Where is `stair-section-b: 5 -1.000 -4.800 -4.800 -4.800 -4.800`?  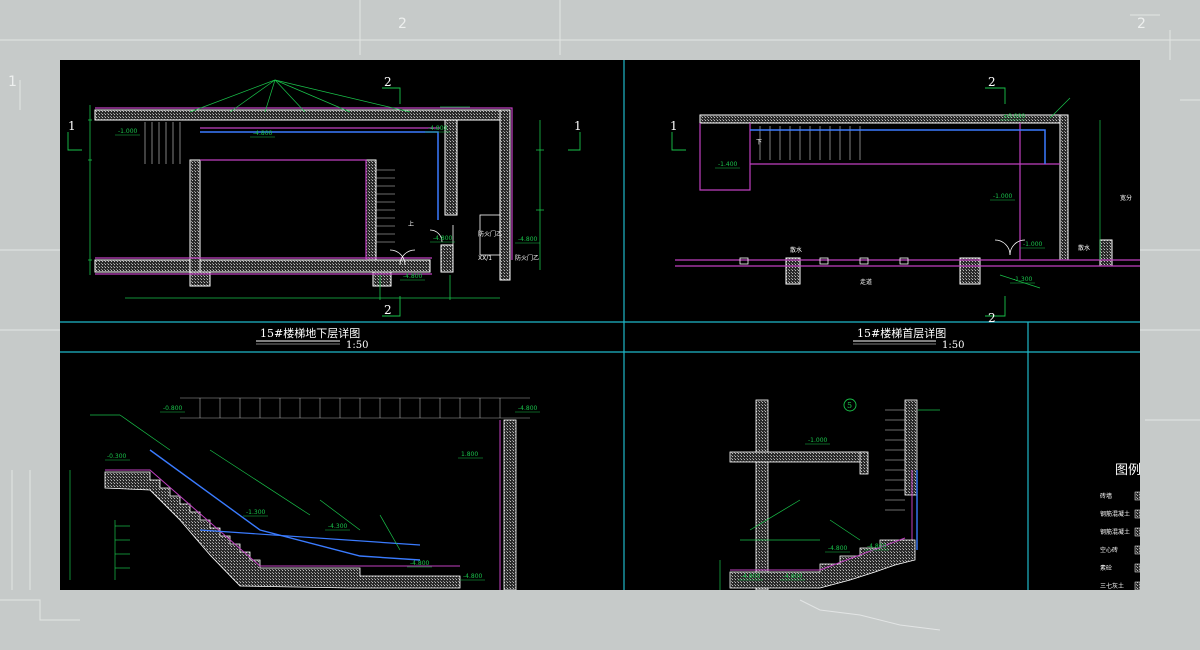
stair-section-b: 5 -1.000 -4.800 -4.800 -4.800 -4.800 is located at coordinates (829, 494).